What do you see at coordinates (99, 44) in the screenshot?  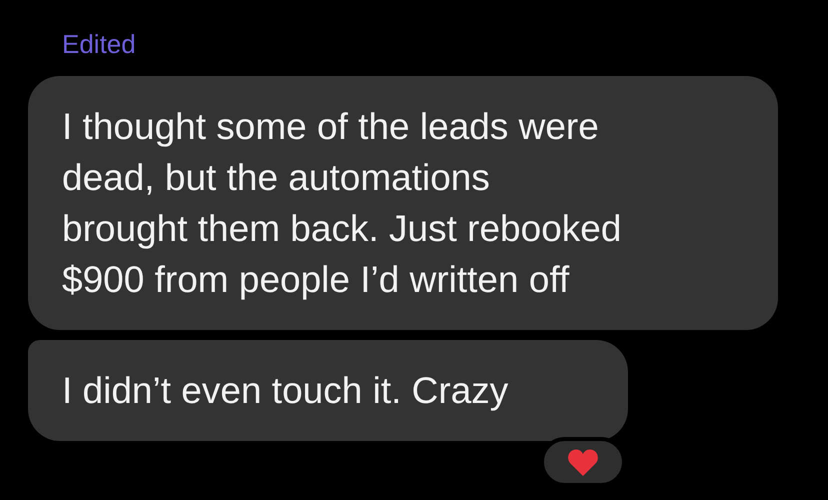 I see `edited-label: Edited` at bounding box center [99, 44].